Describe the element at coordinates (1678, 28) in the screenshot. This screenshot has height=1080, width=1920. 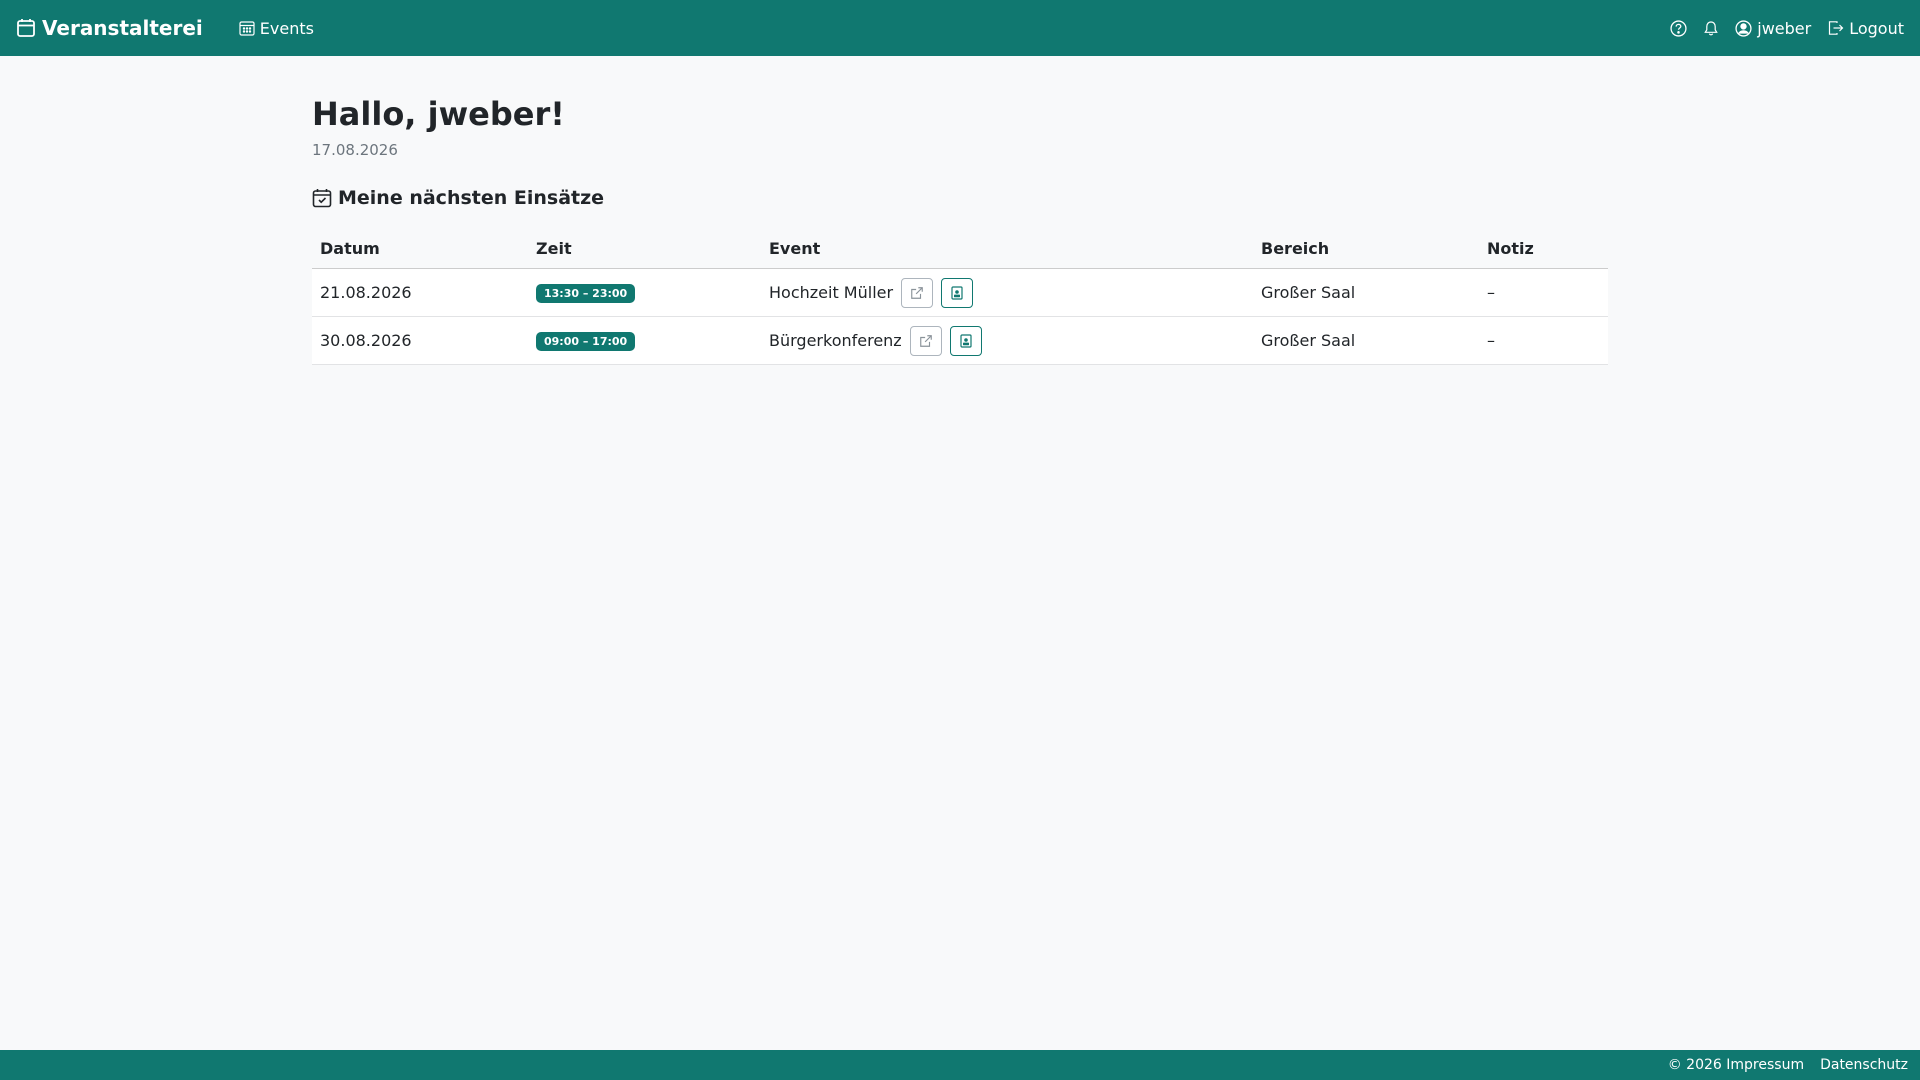
I see `help-icon` at that location.